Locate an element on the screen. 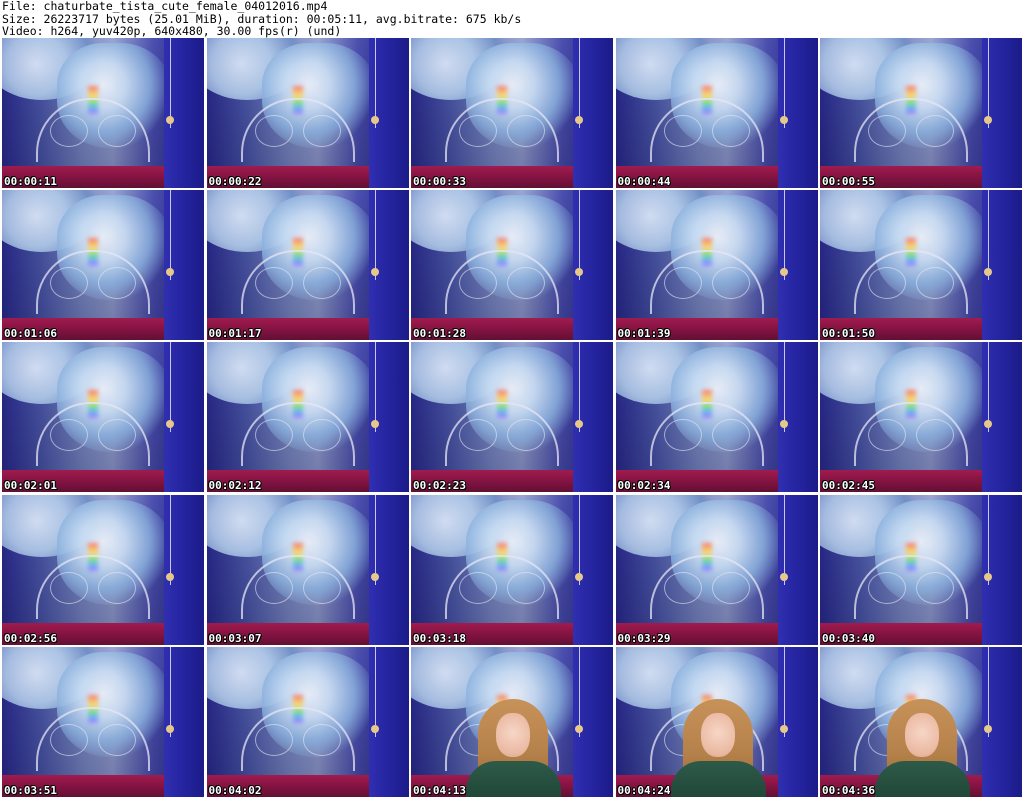 This screenshot has height=799, width=1024. thumbnail-frame: 00:02:01 is located at coordinates (103, 417).